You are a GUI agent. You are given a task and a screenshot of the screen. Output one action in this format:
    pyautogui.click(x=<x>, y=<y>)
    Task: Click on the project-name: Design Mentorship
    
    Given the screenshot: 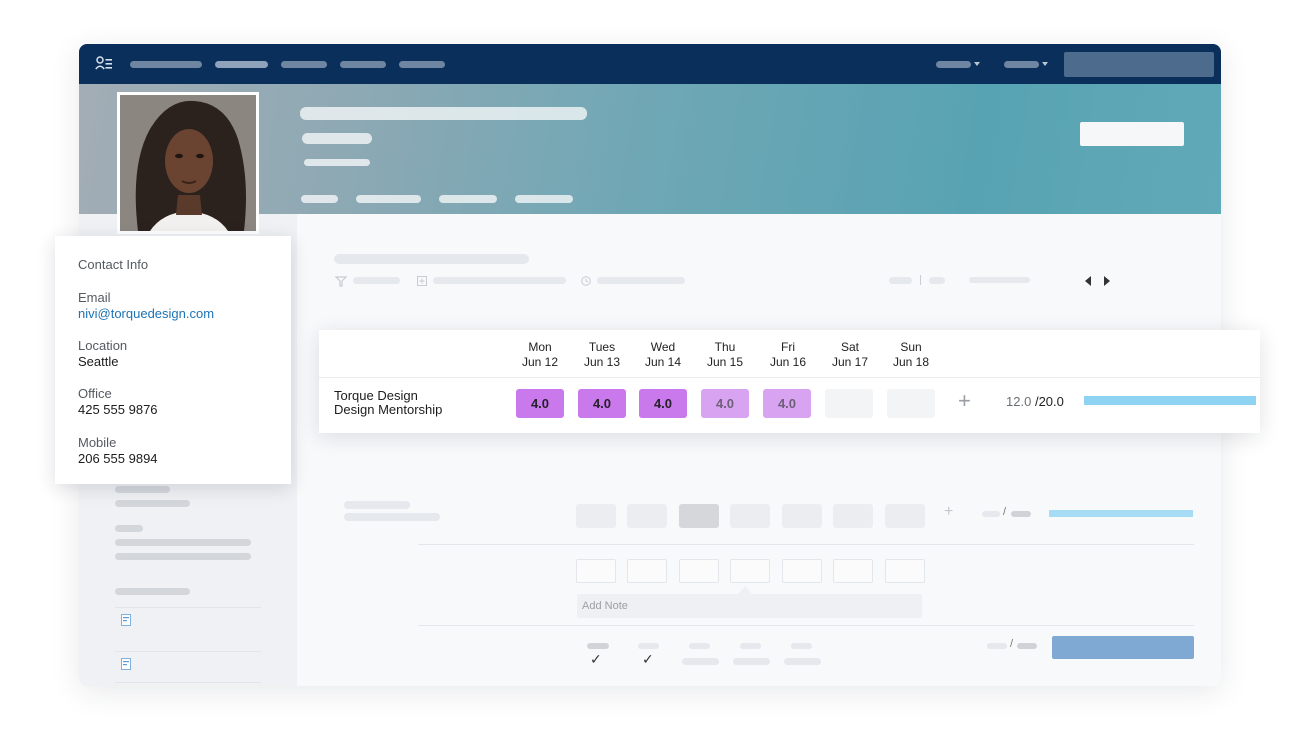 What is the action you would take?
    pyautogui.click(x=388, y=409)
    